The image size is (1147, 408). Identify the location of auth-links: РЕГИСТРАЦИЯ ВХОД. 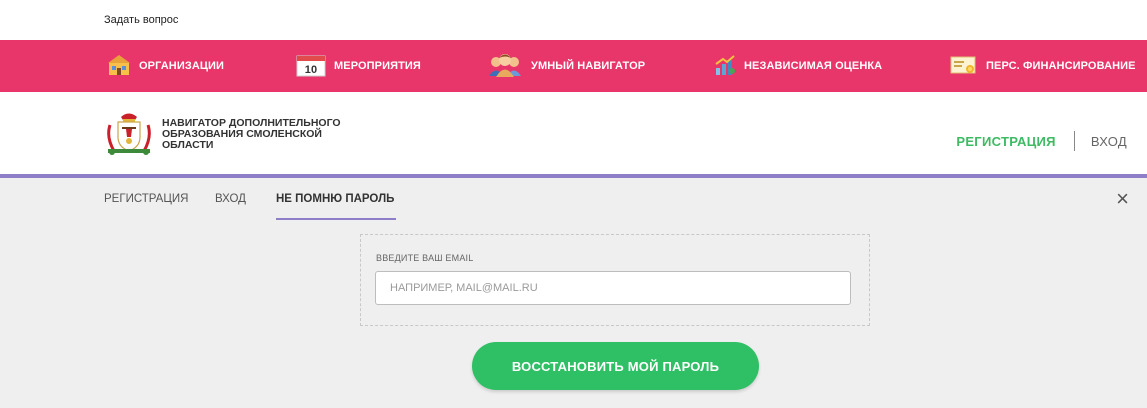
(1041, 141).